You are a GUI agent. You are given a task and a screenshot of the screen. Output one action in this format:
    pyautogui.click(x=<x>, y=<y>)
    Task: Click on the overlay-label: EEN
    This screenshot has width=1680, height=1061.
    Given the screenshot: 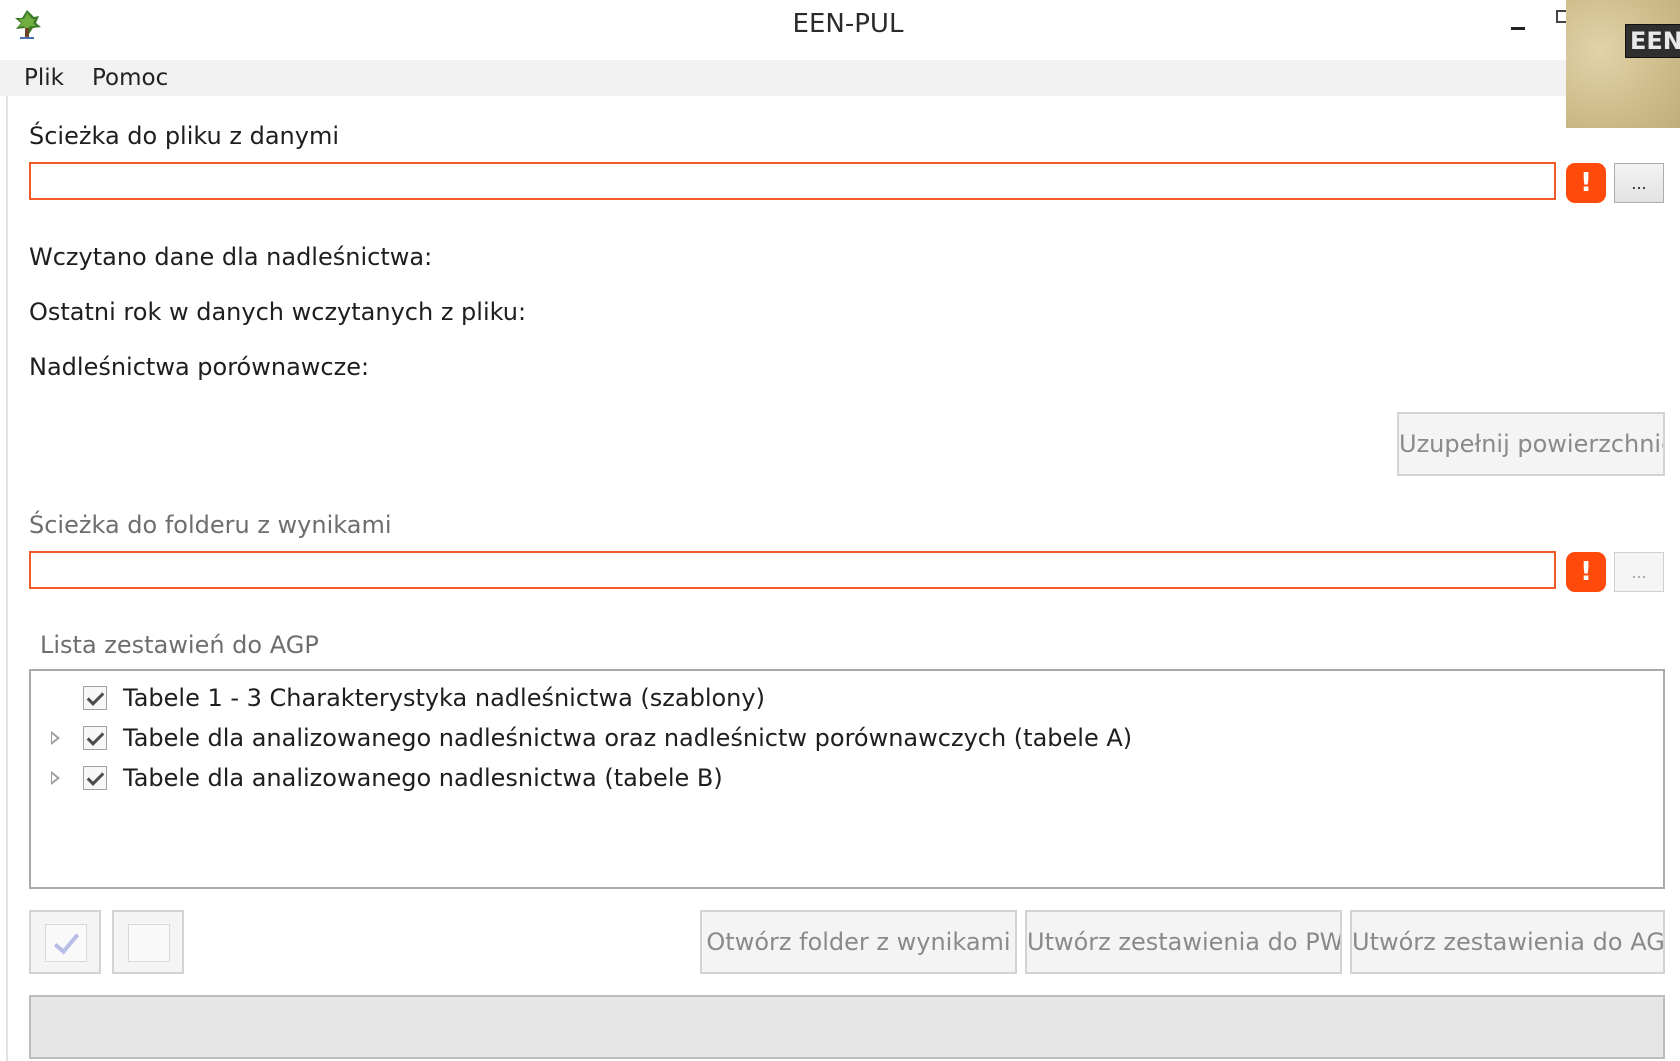 What is the action you would take?
    pyautogui.click(x=1652, y=41)
    